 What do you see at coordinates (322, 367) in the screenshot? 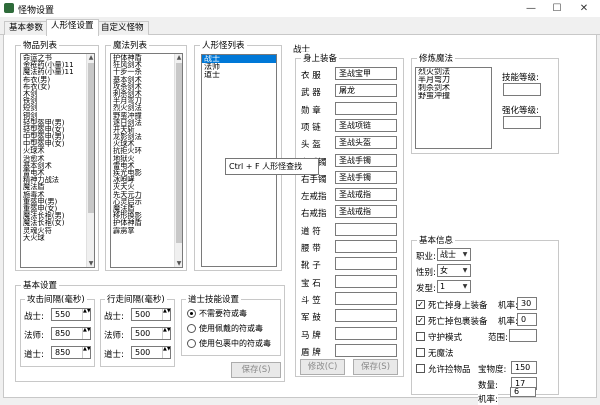
I see `modify-button: 修改(C)` at bounding box center [322, 367].